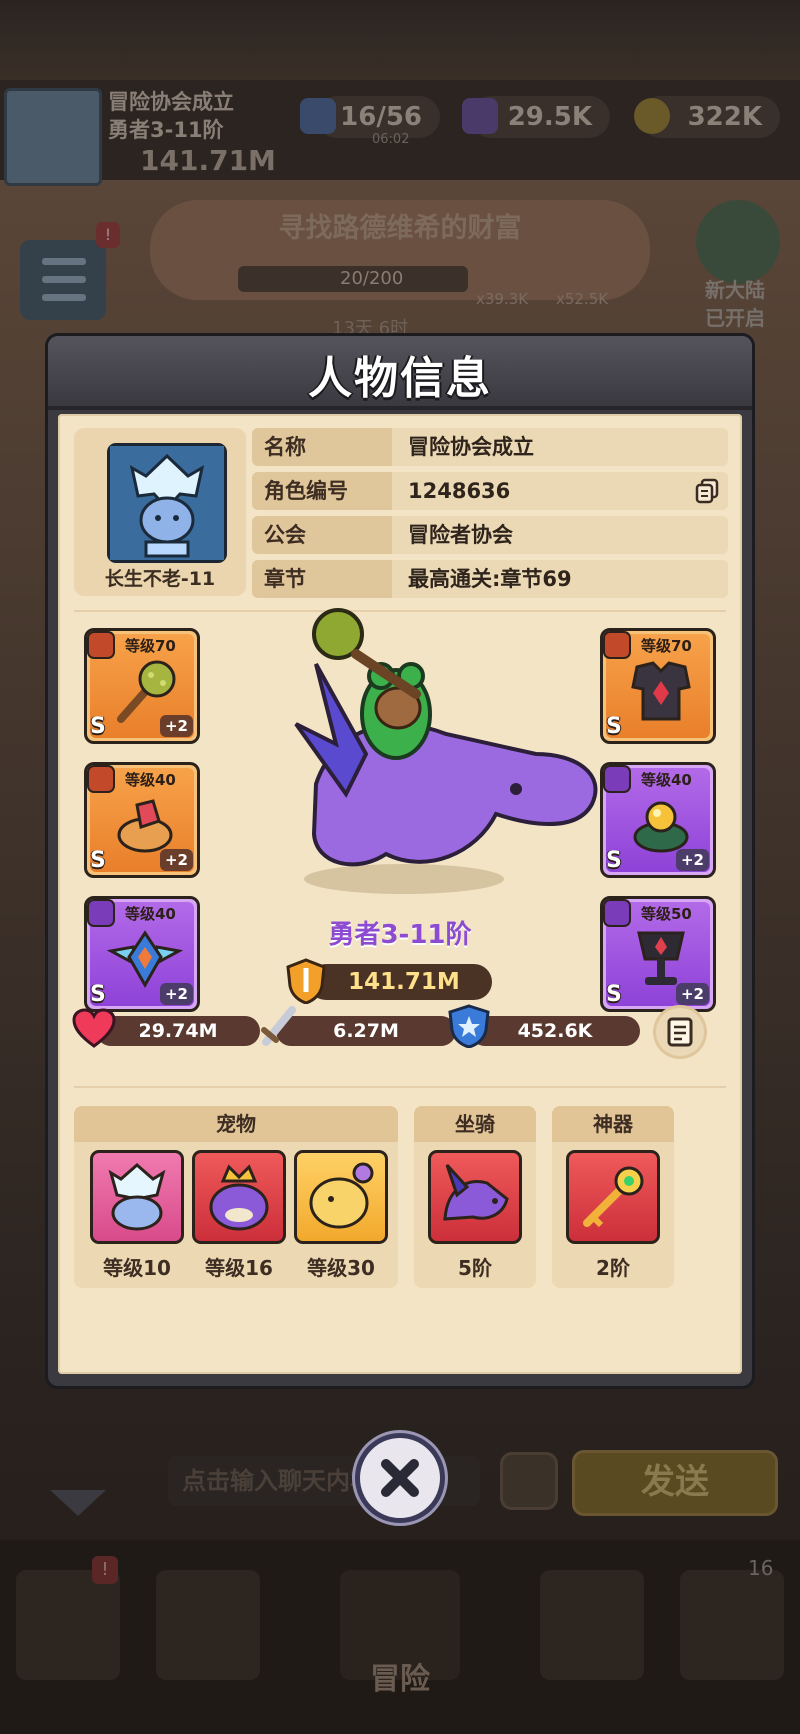 Image resolution: width=800 pixels, height=1734 pixels. What do you see at coordinates (707, 491) in the screenshot?
I see `copy-icon` at bounding box center [707, 491].